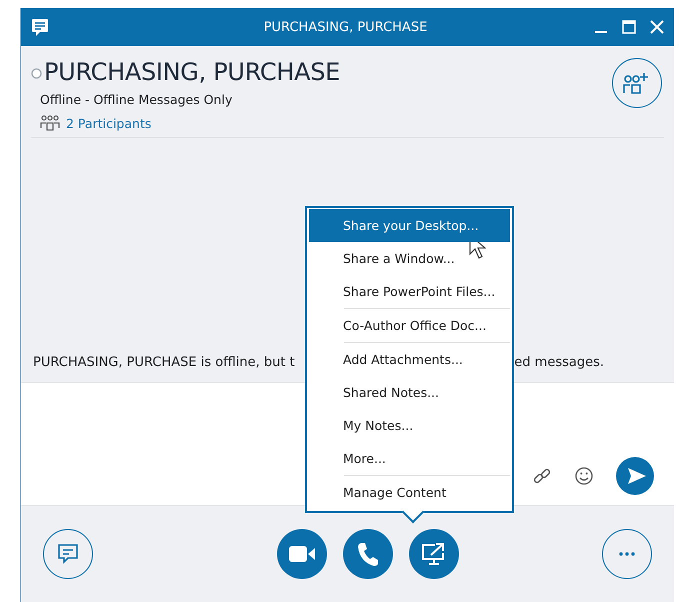 The width and height of the screenshot is (679, 602). What do you see at coordinates (345, 27) in the screenshot?
I see `window-title: PURCHASING, PURCHASE` at bounding box center [345, 27].